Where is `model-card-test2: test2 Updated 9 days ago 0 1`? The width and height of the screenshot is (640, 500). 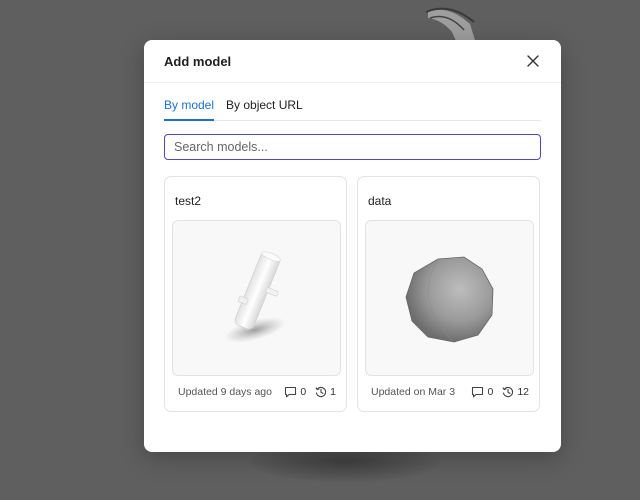 model-card-test2: test2 Updated 9 days ago 0 1 is located at coordinates (255, 294).